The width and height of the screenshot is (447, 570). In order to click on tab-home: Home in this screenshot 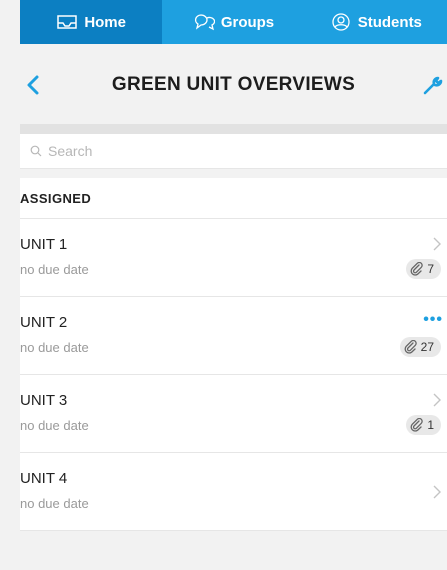, I will do `click(91, 22)`.